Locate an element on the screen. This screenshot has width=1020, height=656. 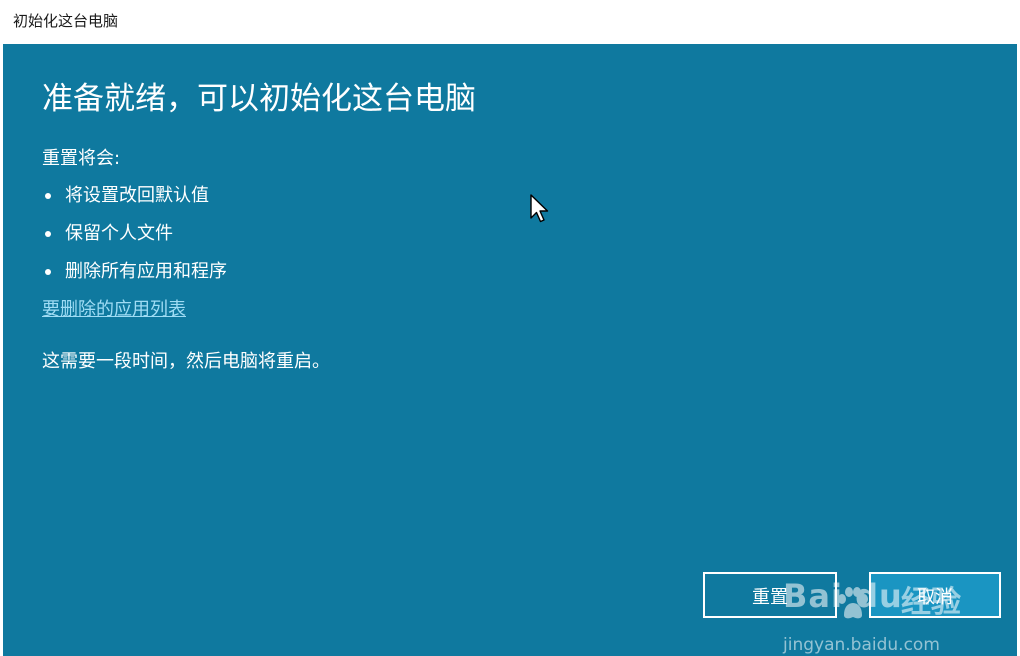
apps-to-remove-link: 要删除的应用列表 is located at coordinates (114, 310).